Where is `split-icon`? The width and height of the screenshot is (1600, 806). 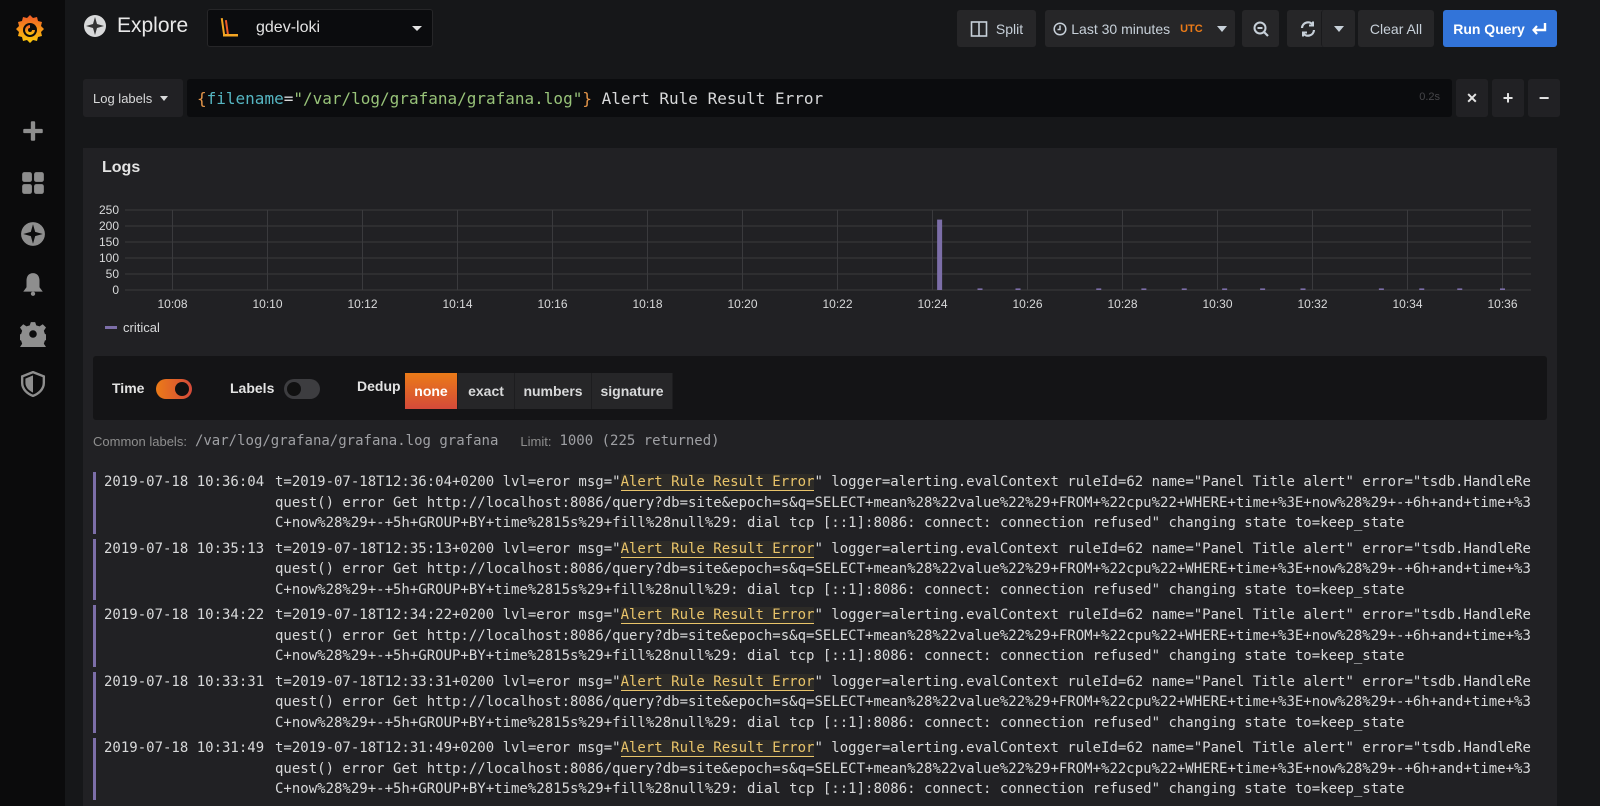
split-icon is located at coordinates (979, 28).